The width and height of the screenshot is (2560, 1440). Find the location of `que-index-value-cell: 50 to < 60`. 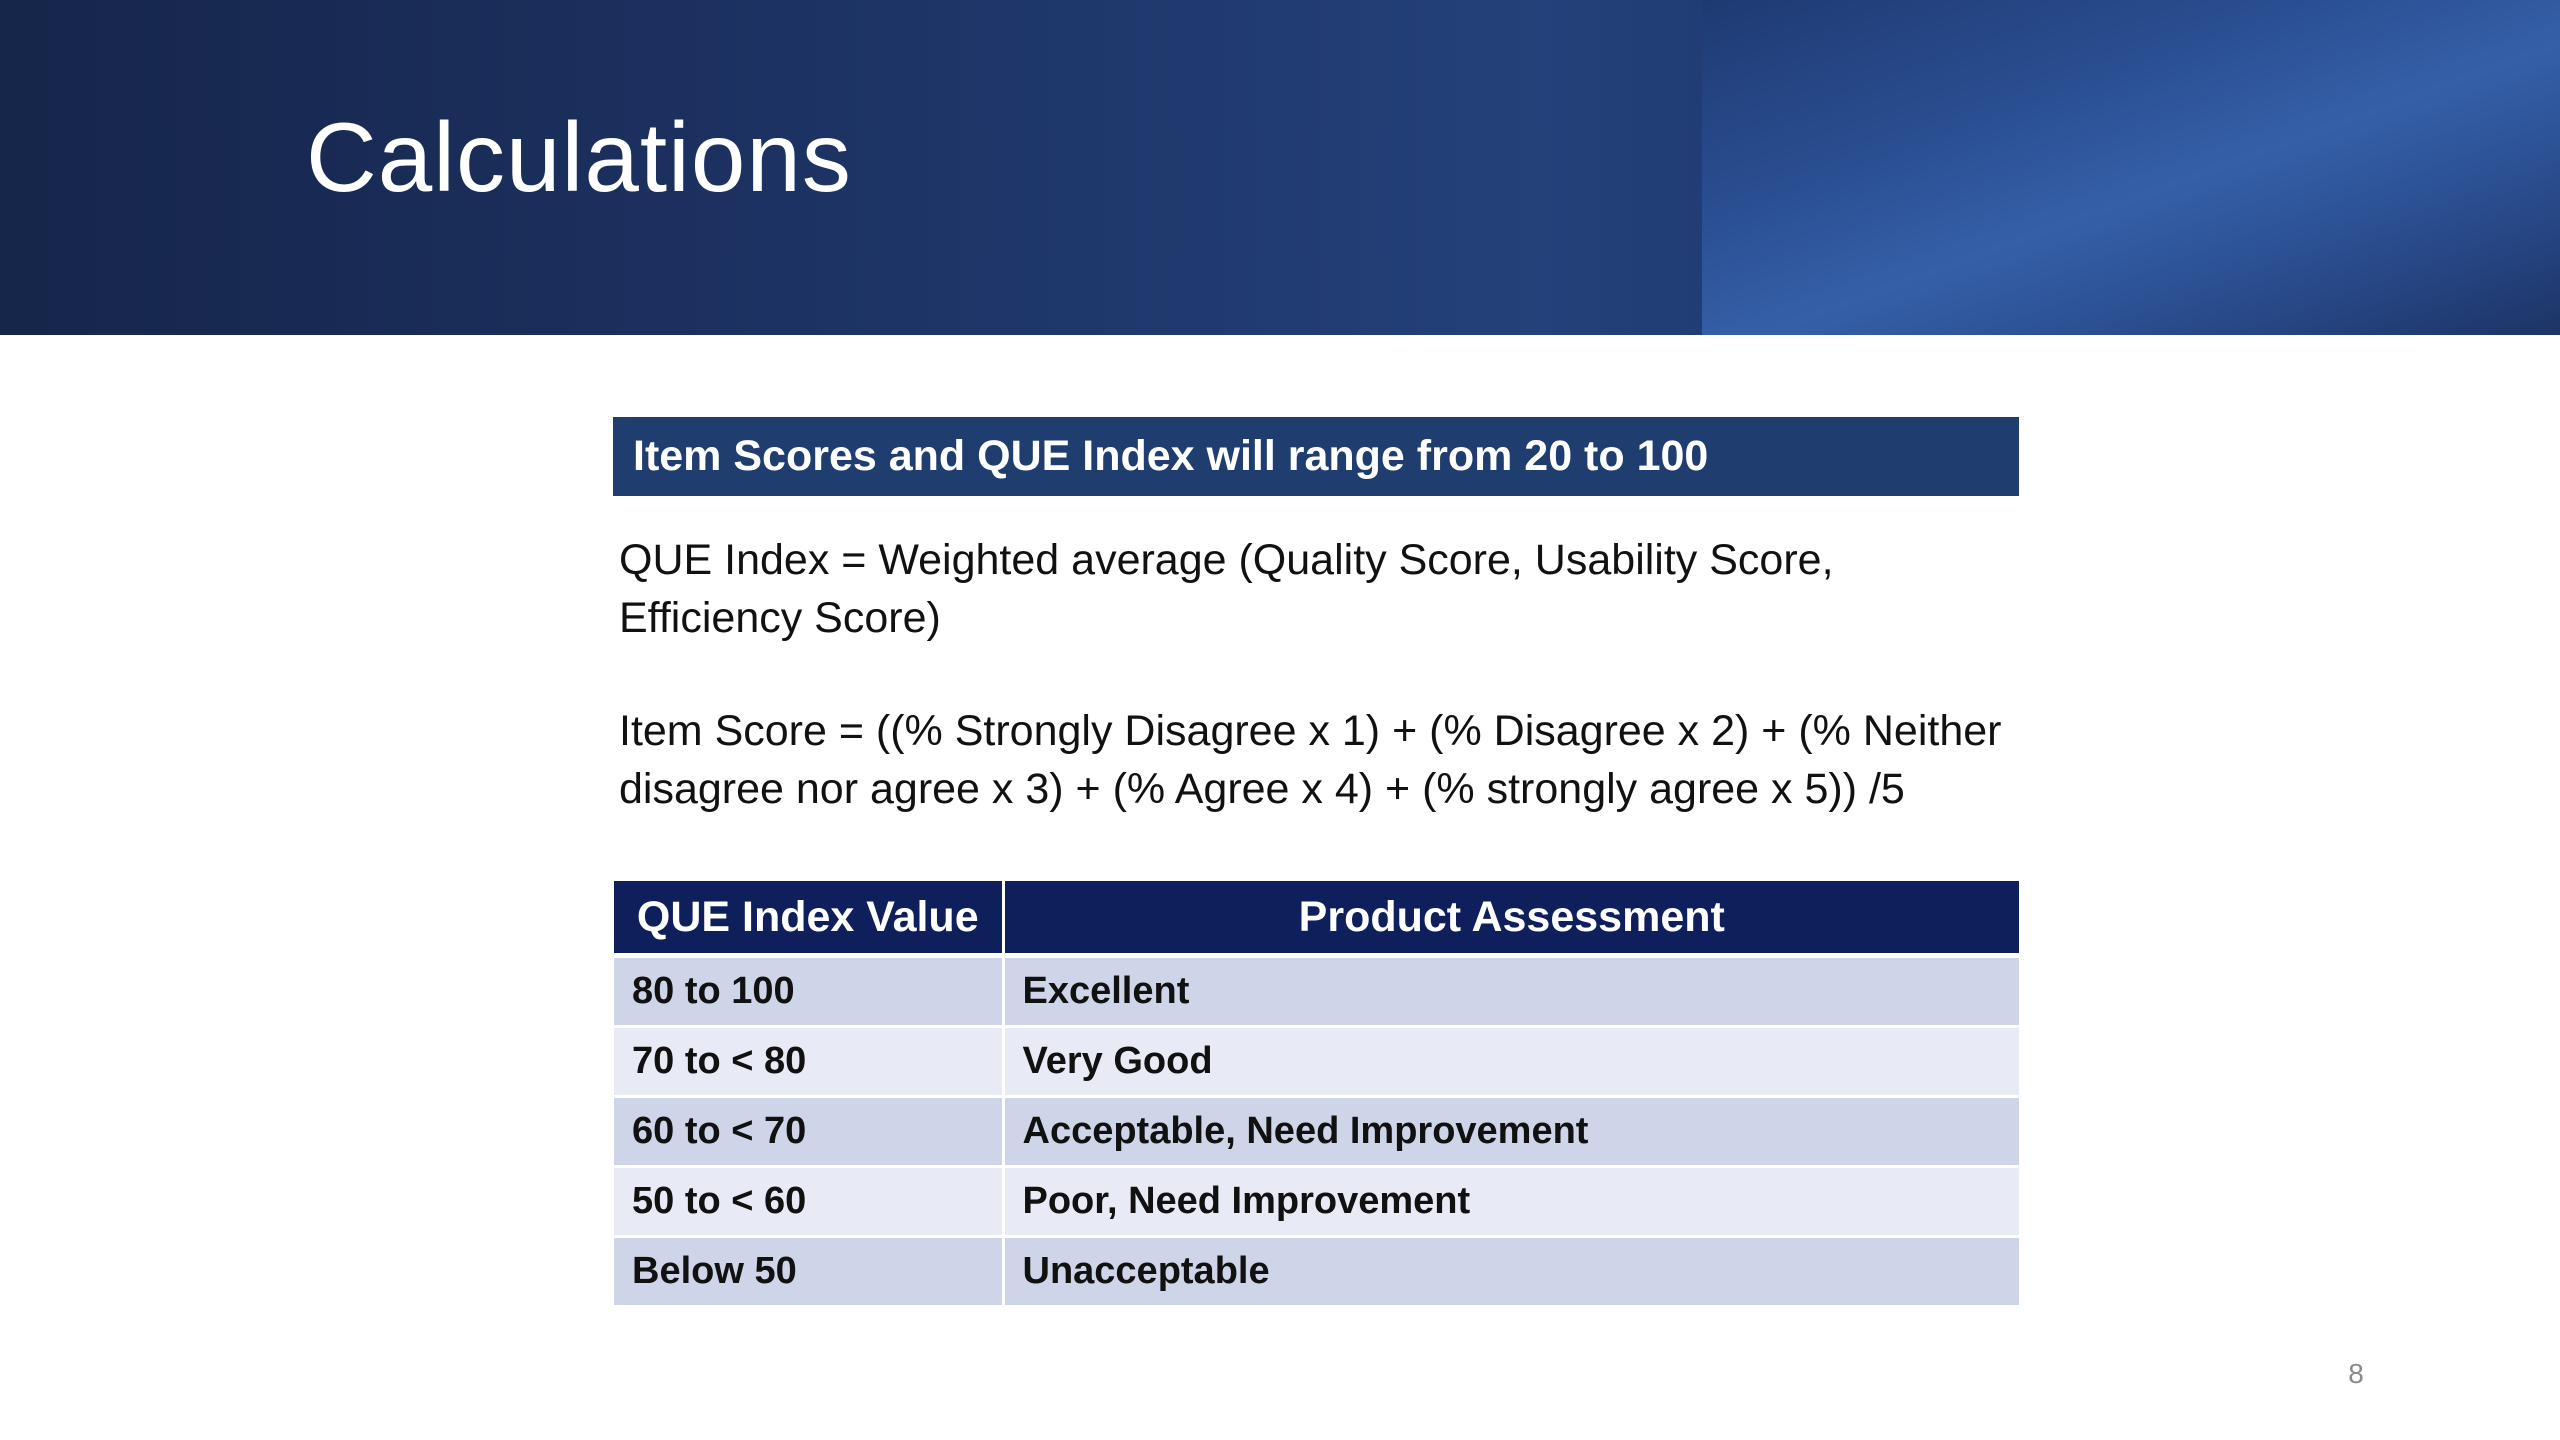

que-index-value-cell: 50 to < 60 is located at coordinates (808, 1202).